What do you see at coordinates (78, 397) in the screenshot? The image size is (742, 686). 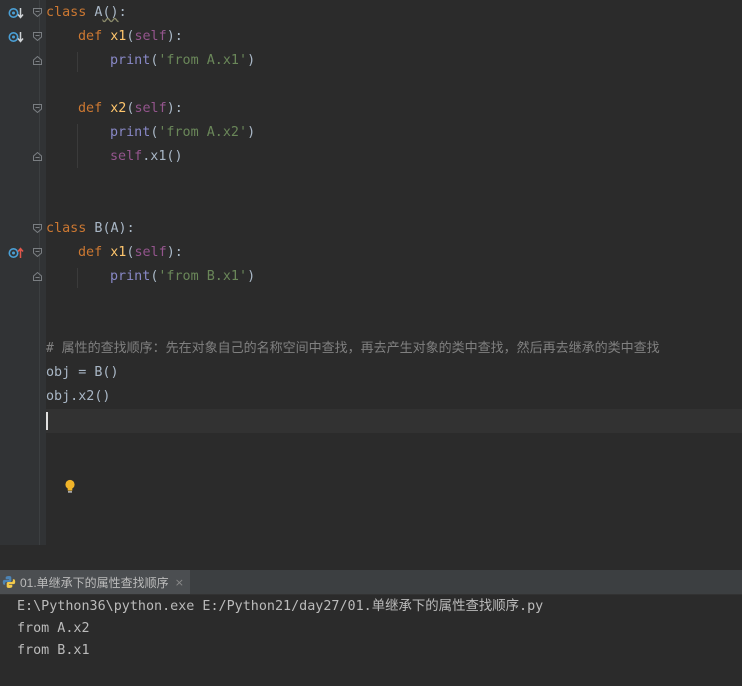 I see `code-line-call: obj.x2()` at bounding box center [78, 397].